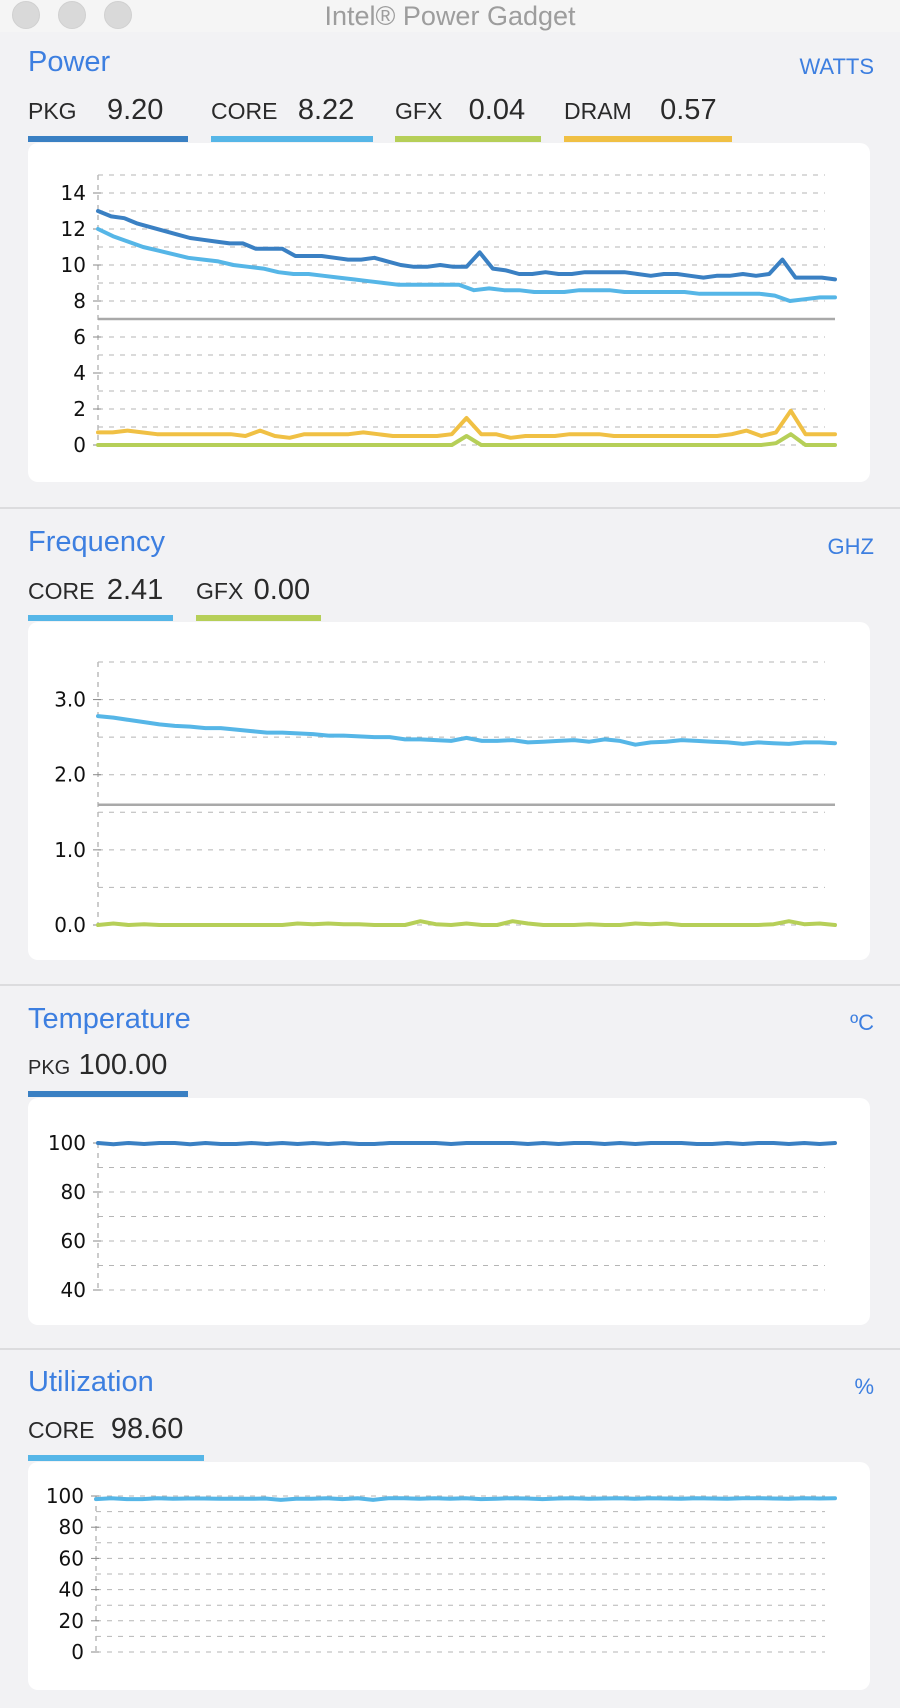 This screenshot has width=900, height=1708. Describe the element at coordinates (77, 1652) in the screenshot. I see `utilization-y-tick-label: 0` at that location.